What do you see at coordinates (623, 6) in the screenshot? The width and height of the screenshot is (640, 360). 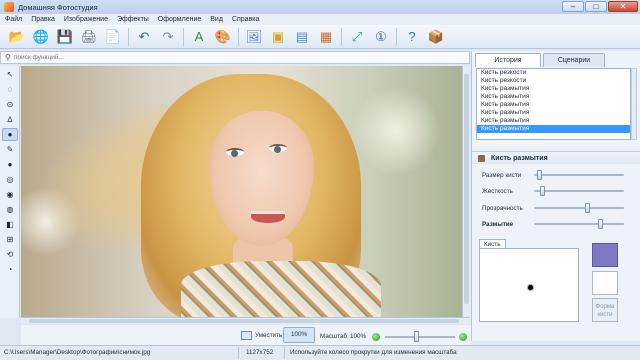 I see `close-button: ✕` at bounding box center [623, 6].